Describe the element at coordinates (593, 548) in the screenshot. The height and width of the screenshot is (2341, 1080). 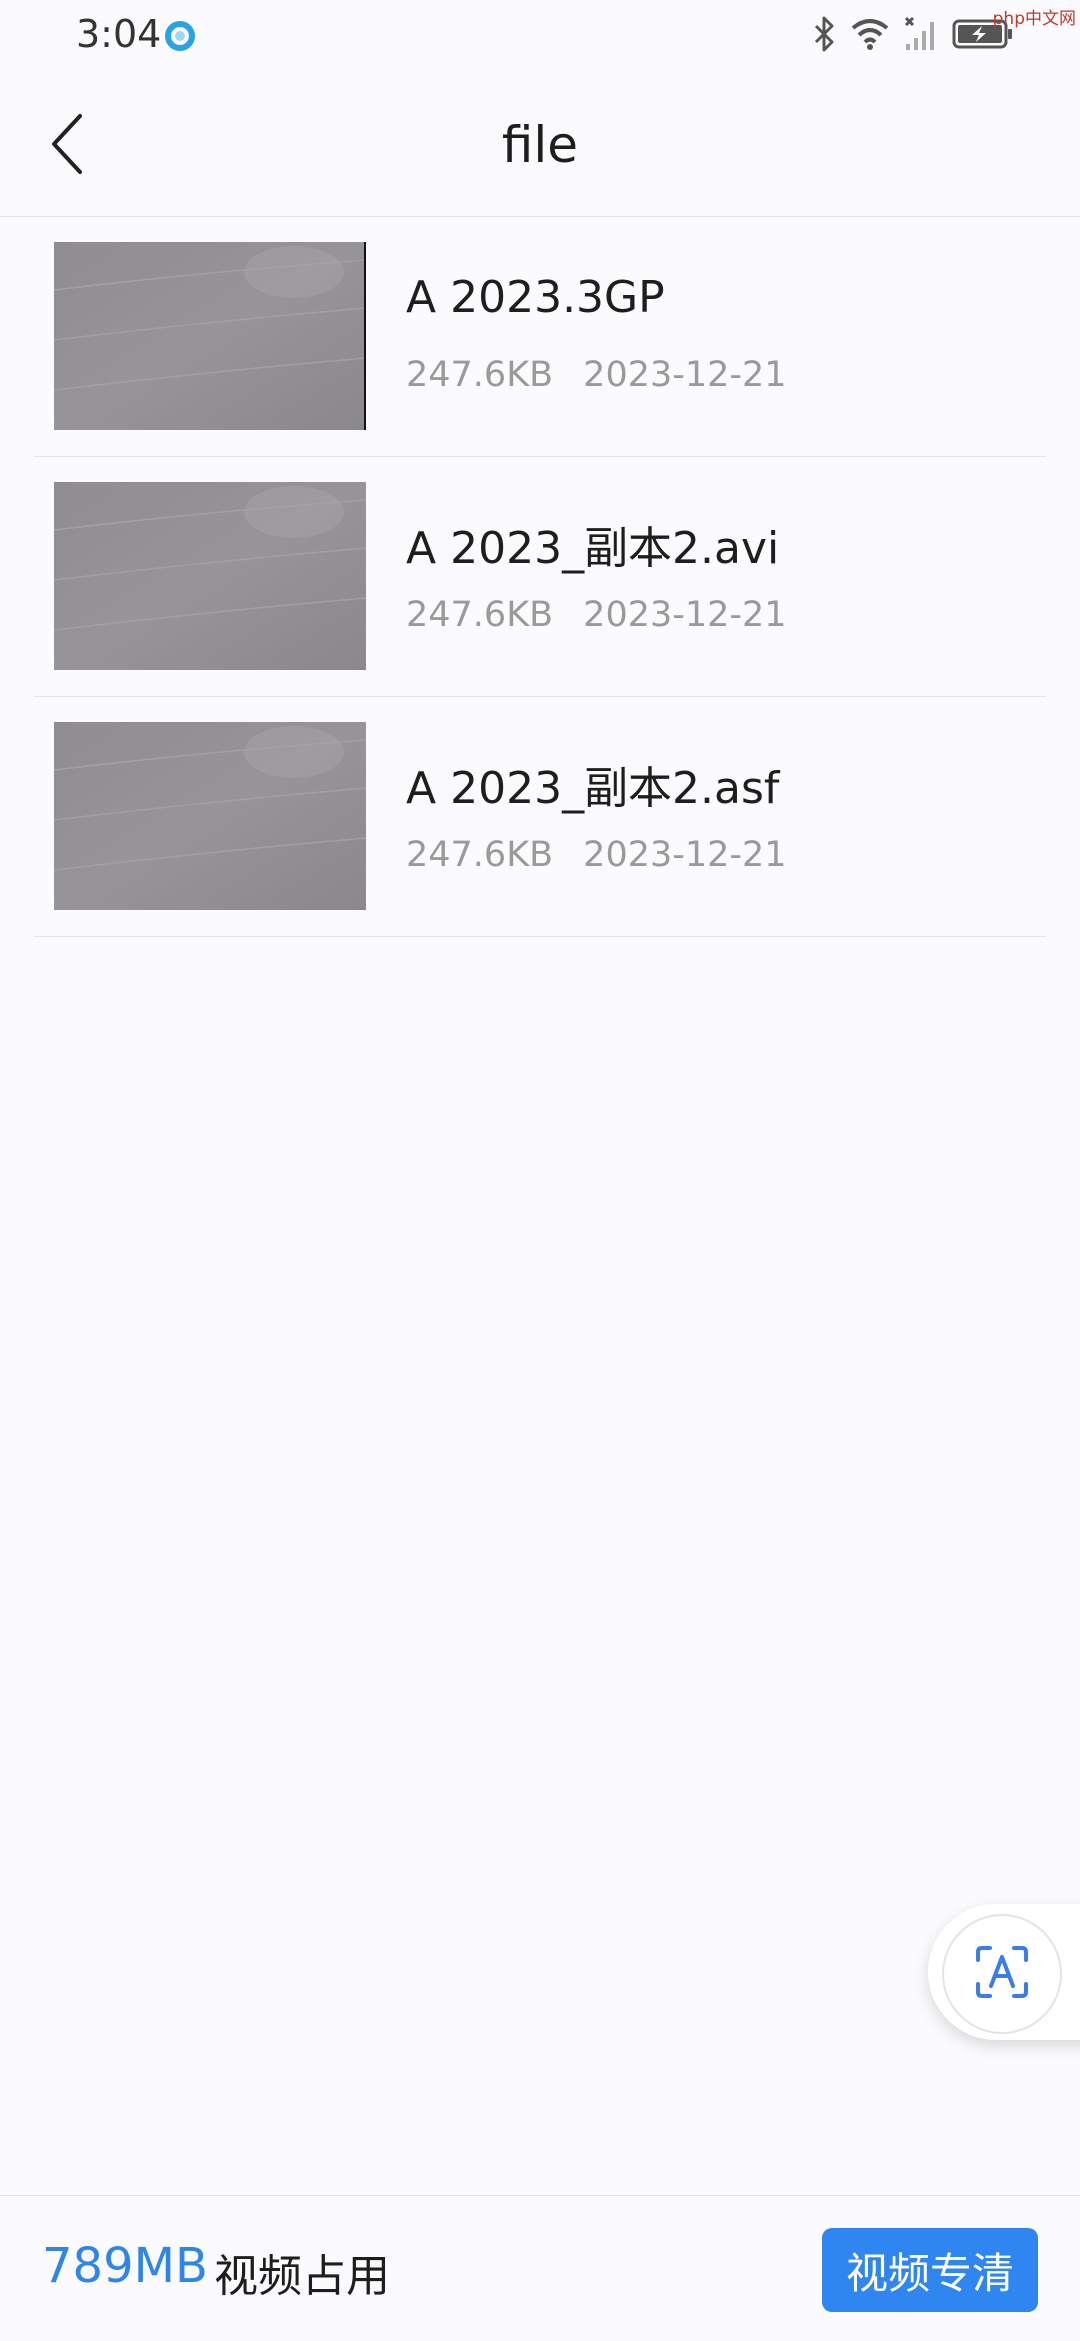
I see `file-name: A 2023_副本2.avi` at that location.